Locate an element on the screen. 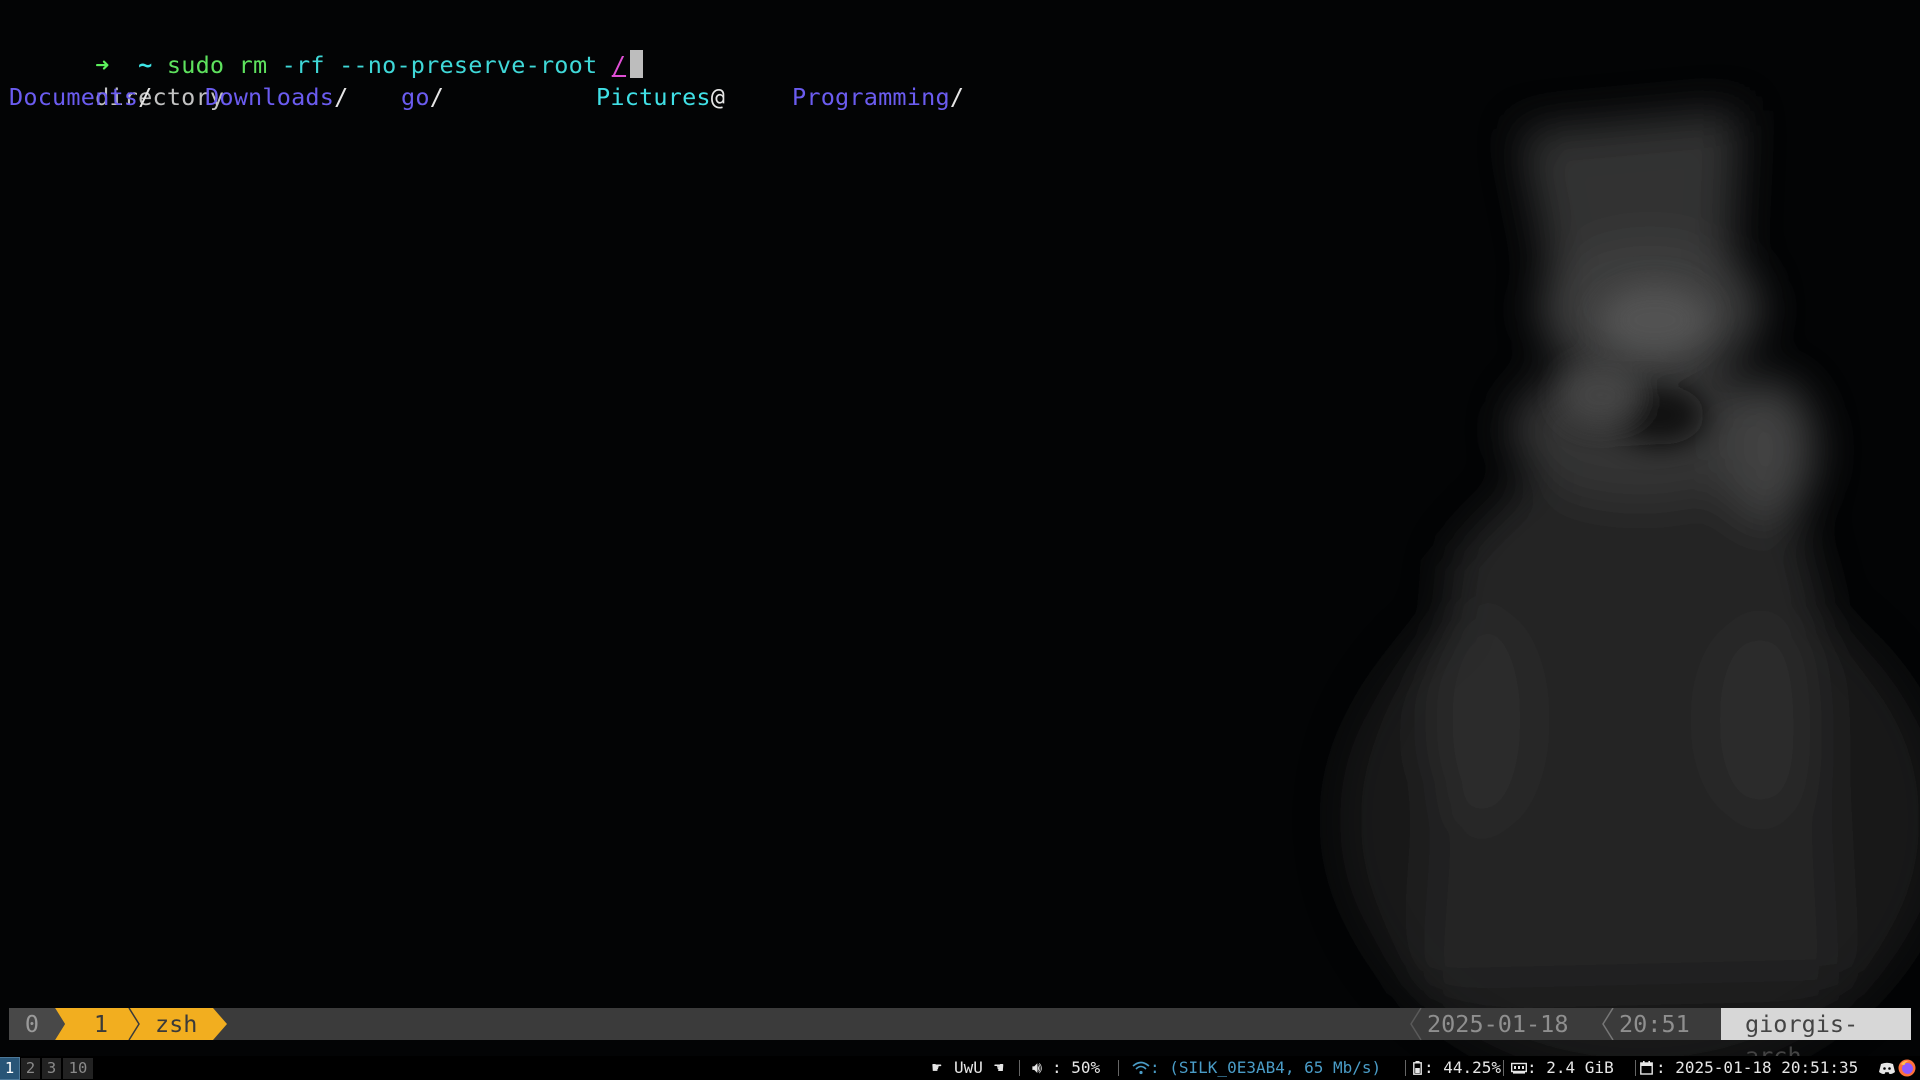 This screenshot has width=1920, height=1080. tmux-window-name: zsh is located at coordinates (177, 1024).